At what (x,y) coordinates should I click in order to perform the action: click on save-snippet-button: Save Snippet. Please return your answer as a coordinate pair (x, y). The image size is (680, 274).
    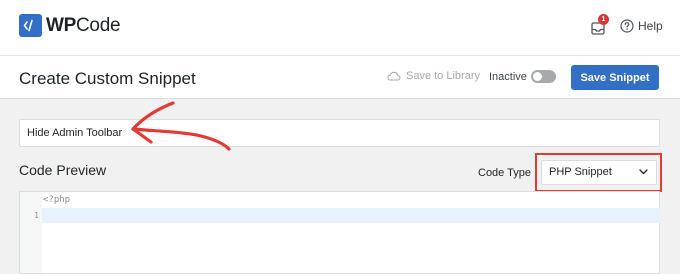
    Looking at the image, I should click on (615, 77).